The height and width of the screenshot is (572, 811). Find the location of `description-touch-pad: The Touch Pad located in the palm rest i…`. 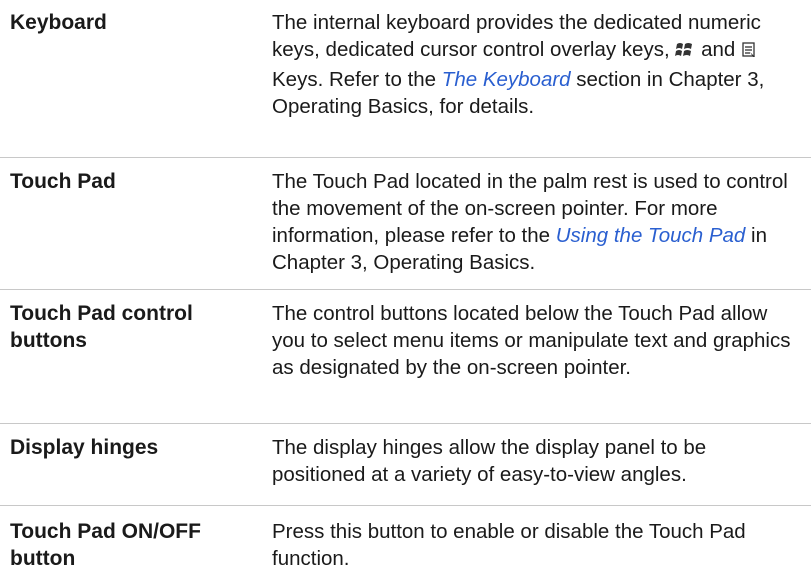

description-touch-pad: The Touch Pad located in the palm rest i… is located at coordinates (537, 222).